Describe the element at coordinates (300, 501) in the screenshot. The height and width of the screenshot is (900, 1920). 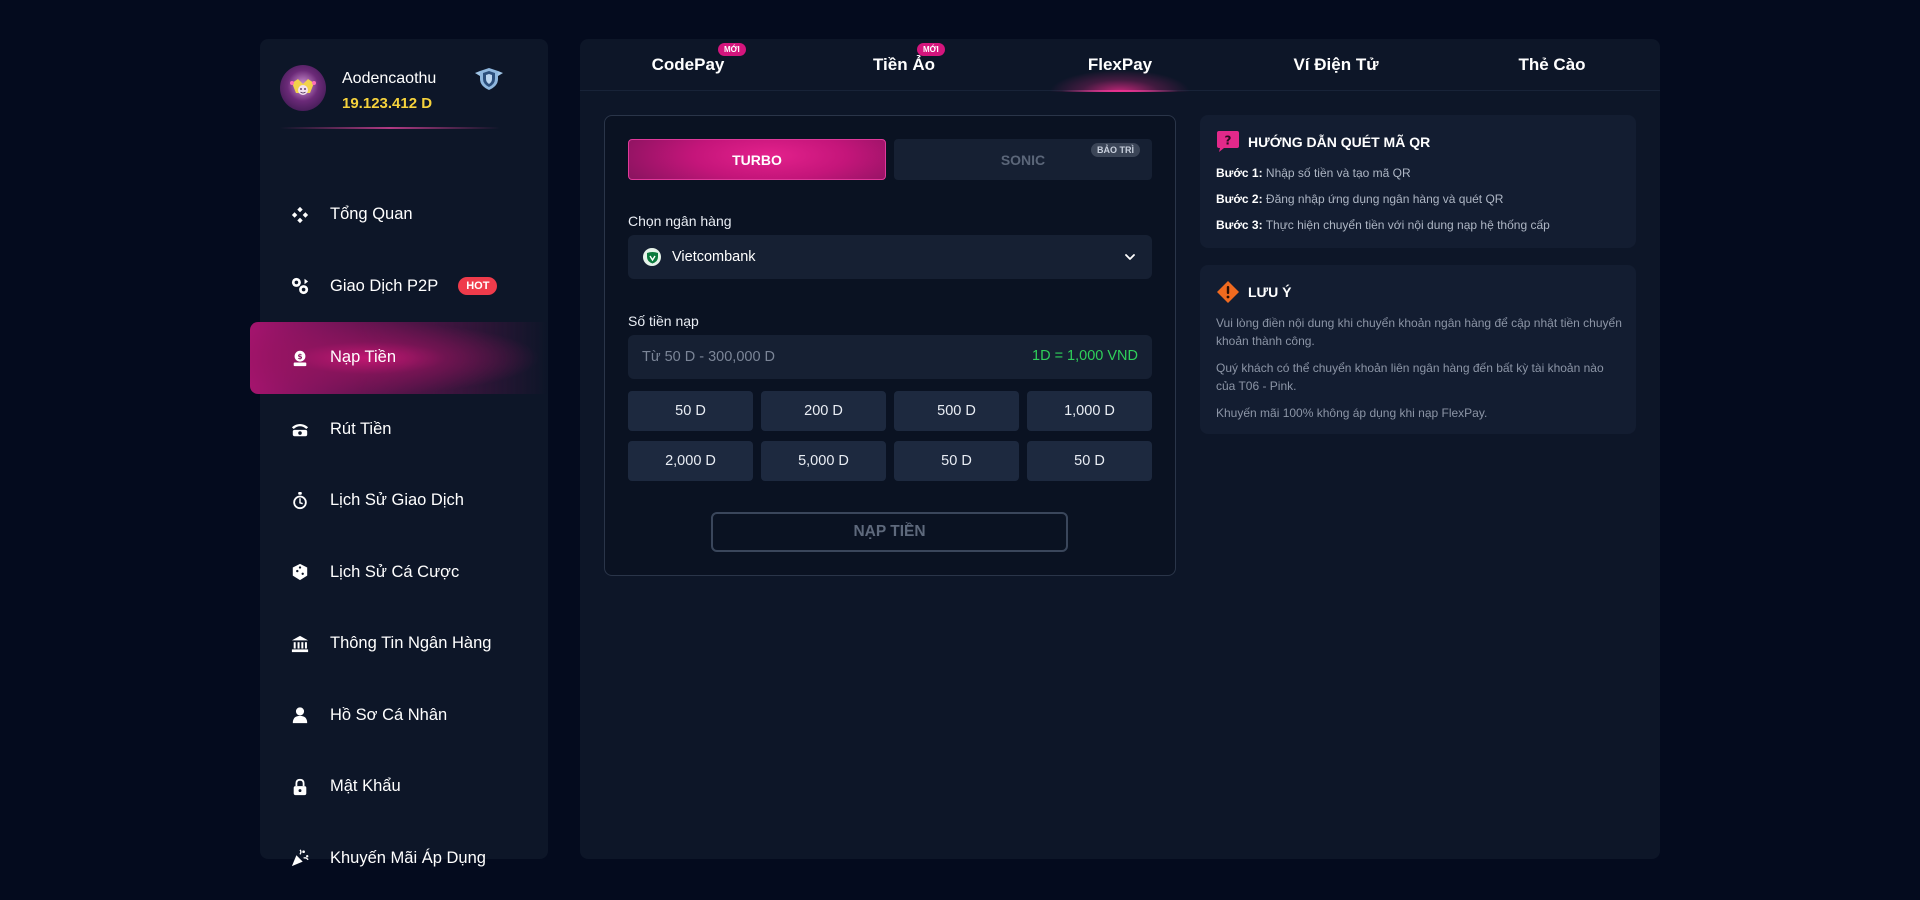
I see `stopwatch-icon` at that location.